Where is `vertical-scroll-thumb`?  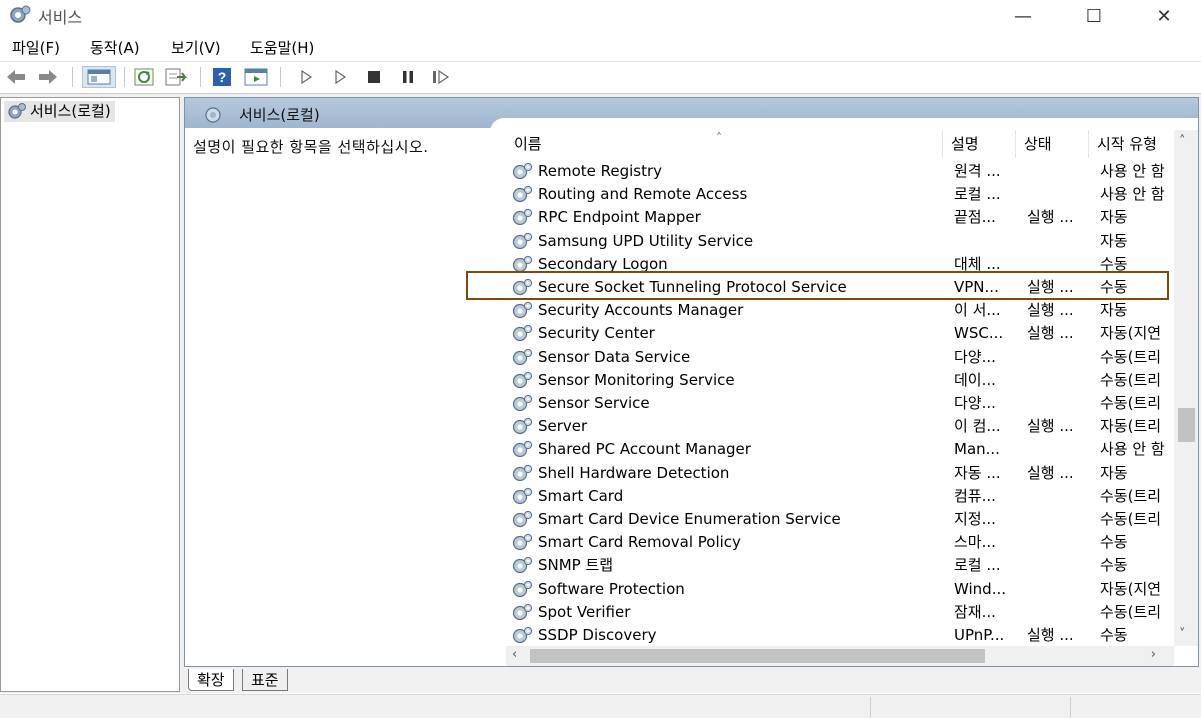 vertical-scroll-thumb is located at coordinates (1186, 425).